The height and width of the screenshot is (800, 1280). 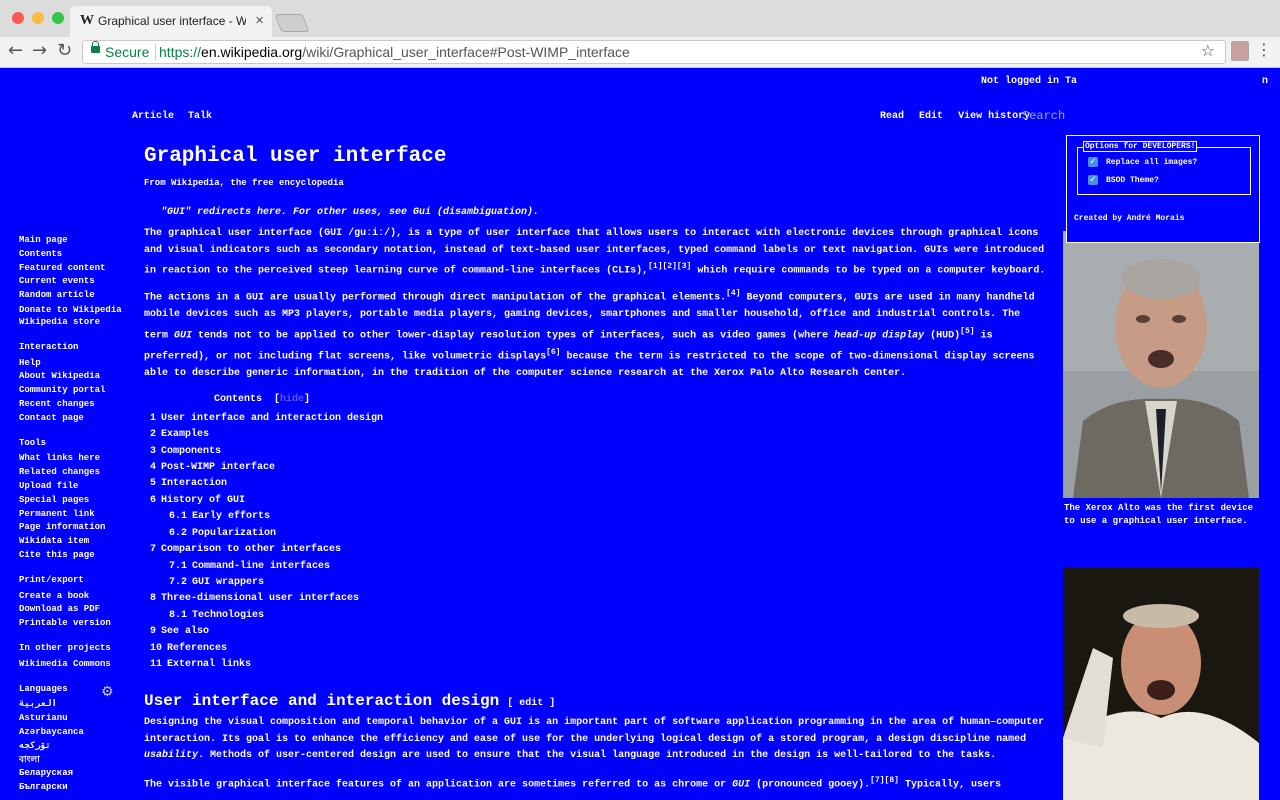 What do you see at coordinates (1264, 49) in the screenshot?
I see `menu-icon: ⋮` at bounding box center [1264, 49].